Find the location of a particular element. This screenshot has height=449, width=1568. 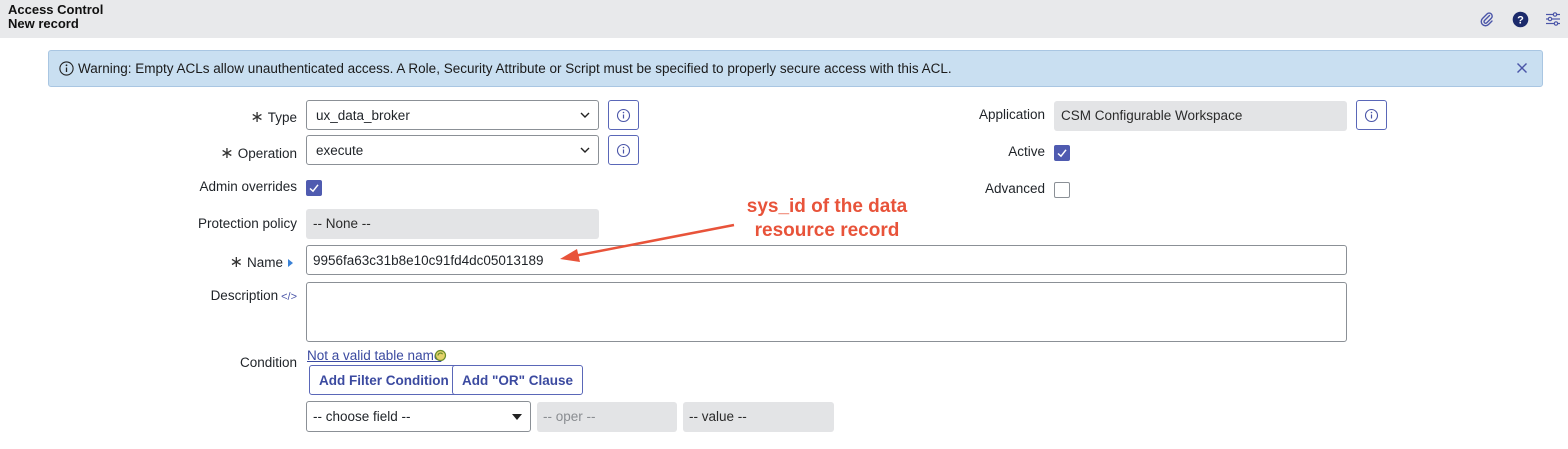

code-icon: </> is located at coordinates (289, 297).